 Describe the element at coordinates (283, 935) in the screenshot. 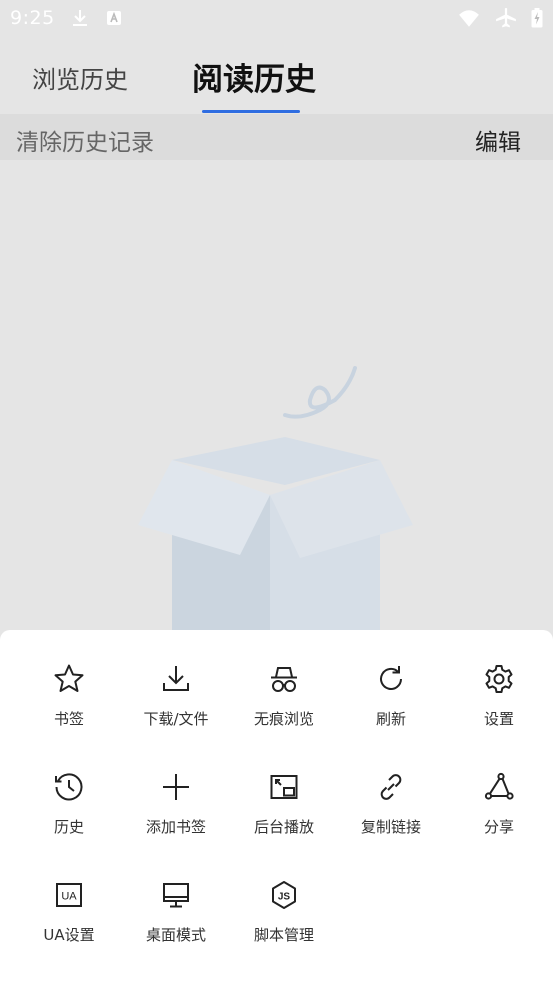

I see `menu-item-label: 脚本管理` at that location.